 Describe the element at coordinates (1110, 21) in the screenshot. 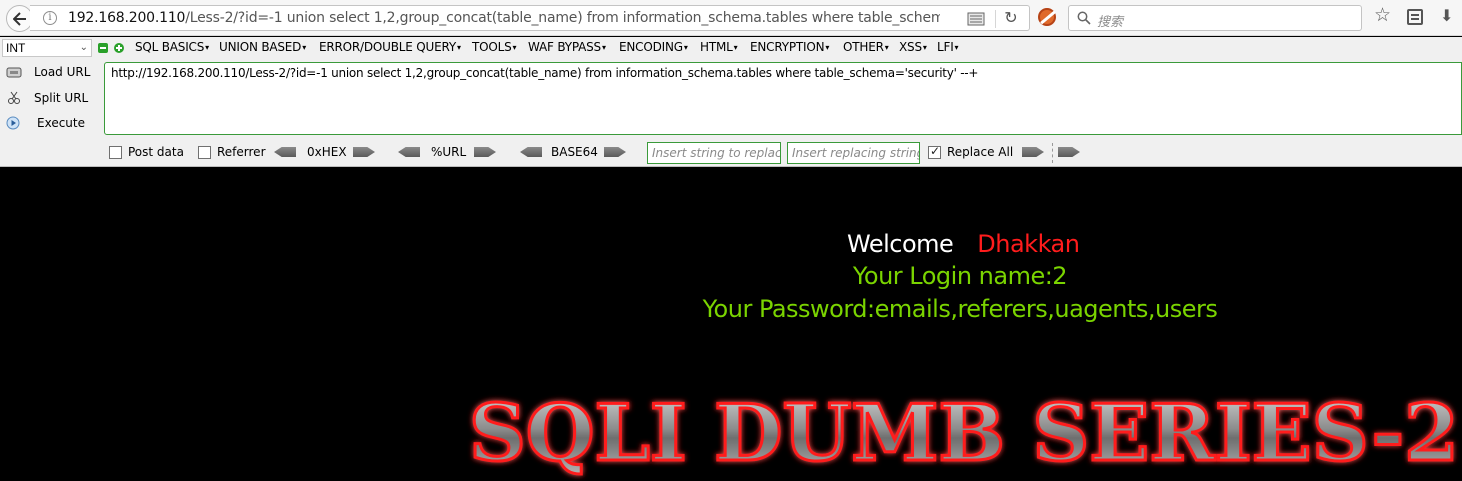

I see `search-placeholder: 搜索` at that location.